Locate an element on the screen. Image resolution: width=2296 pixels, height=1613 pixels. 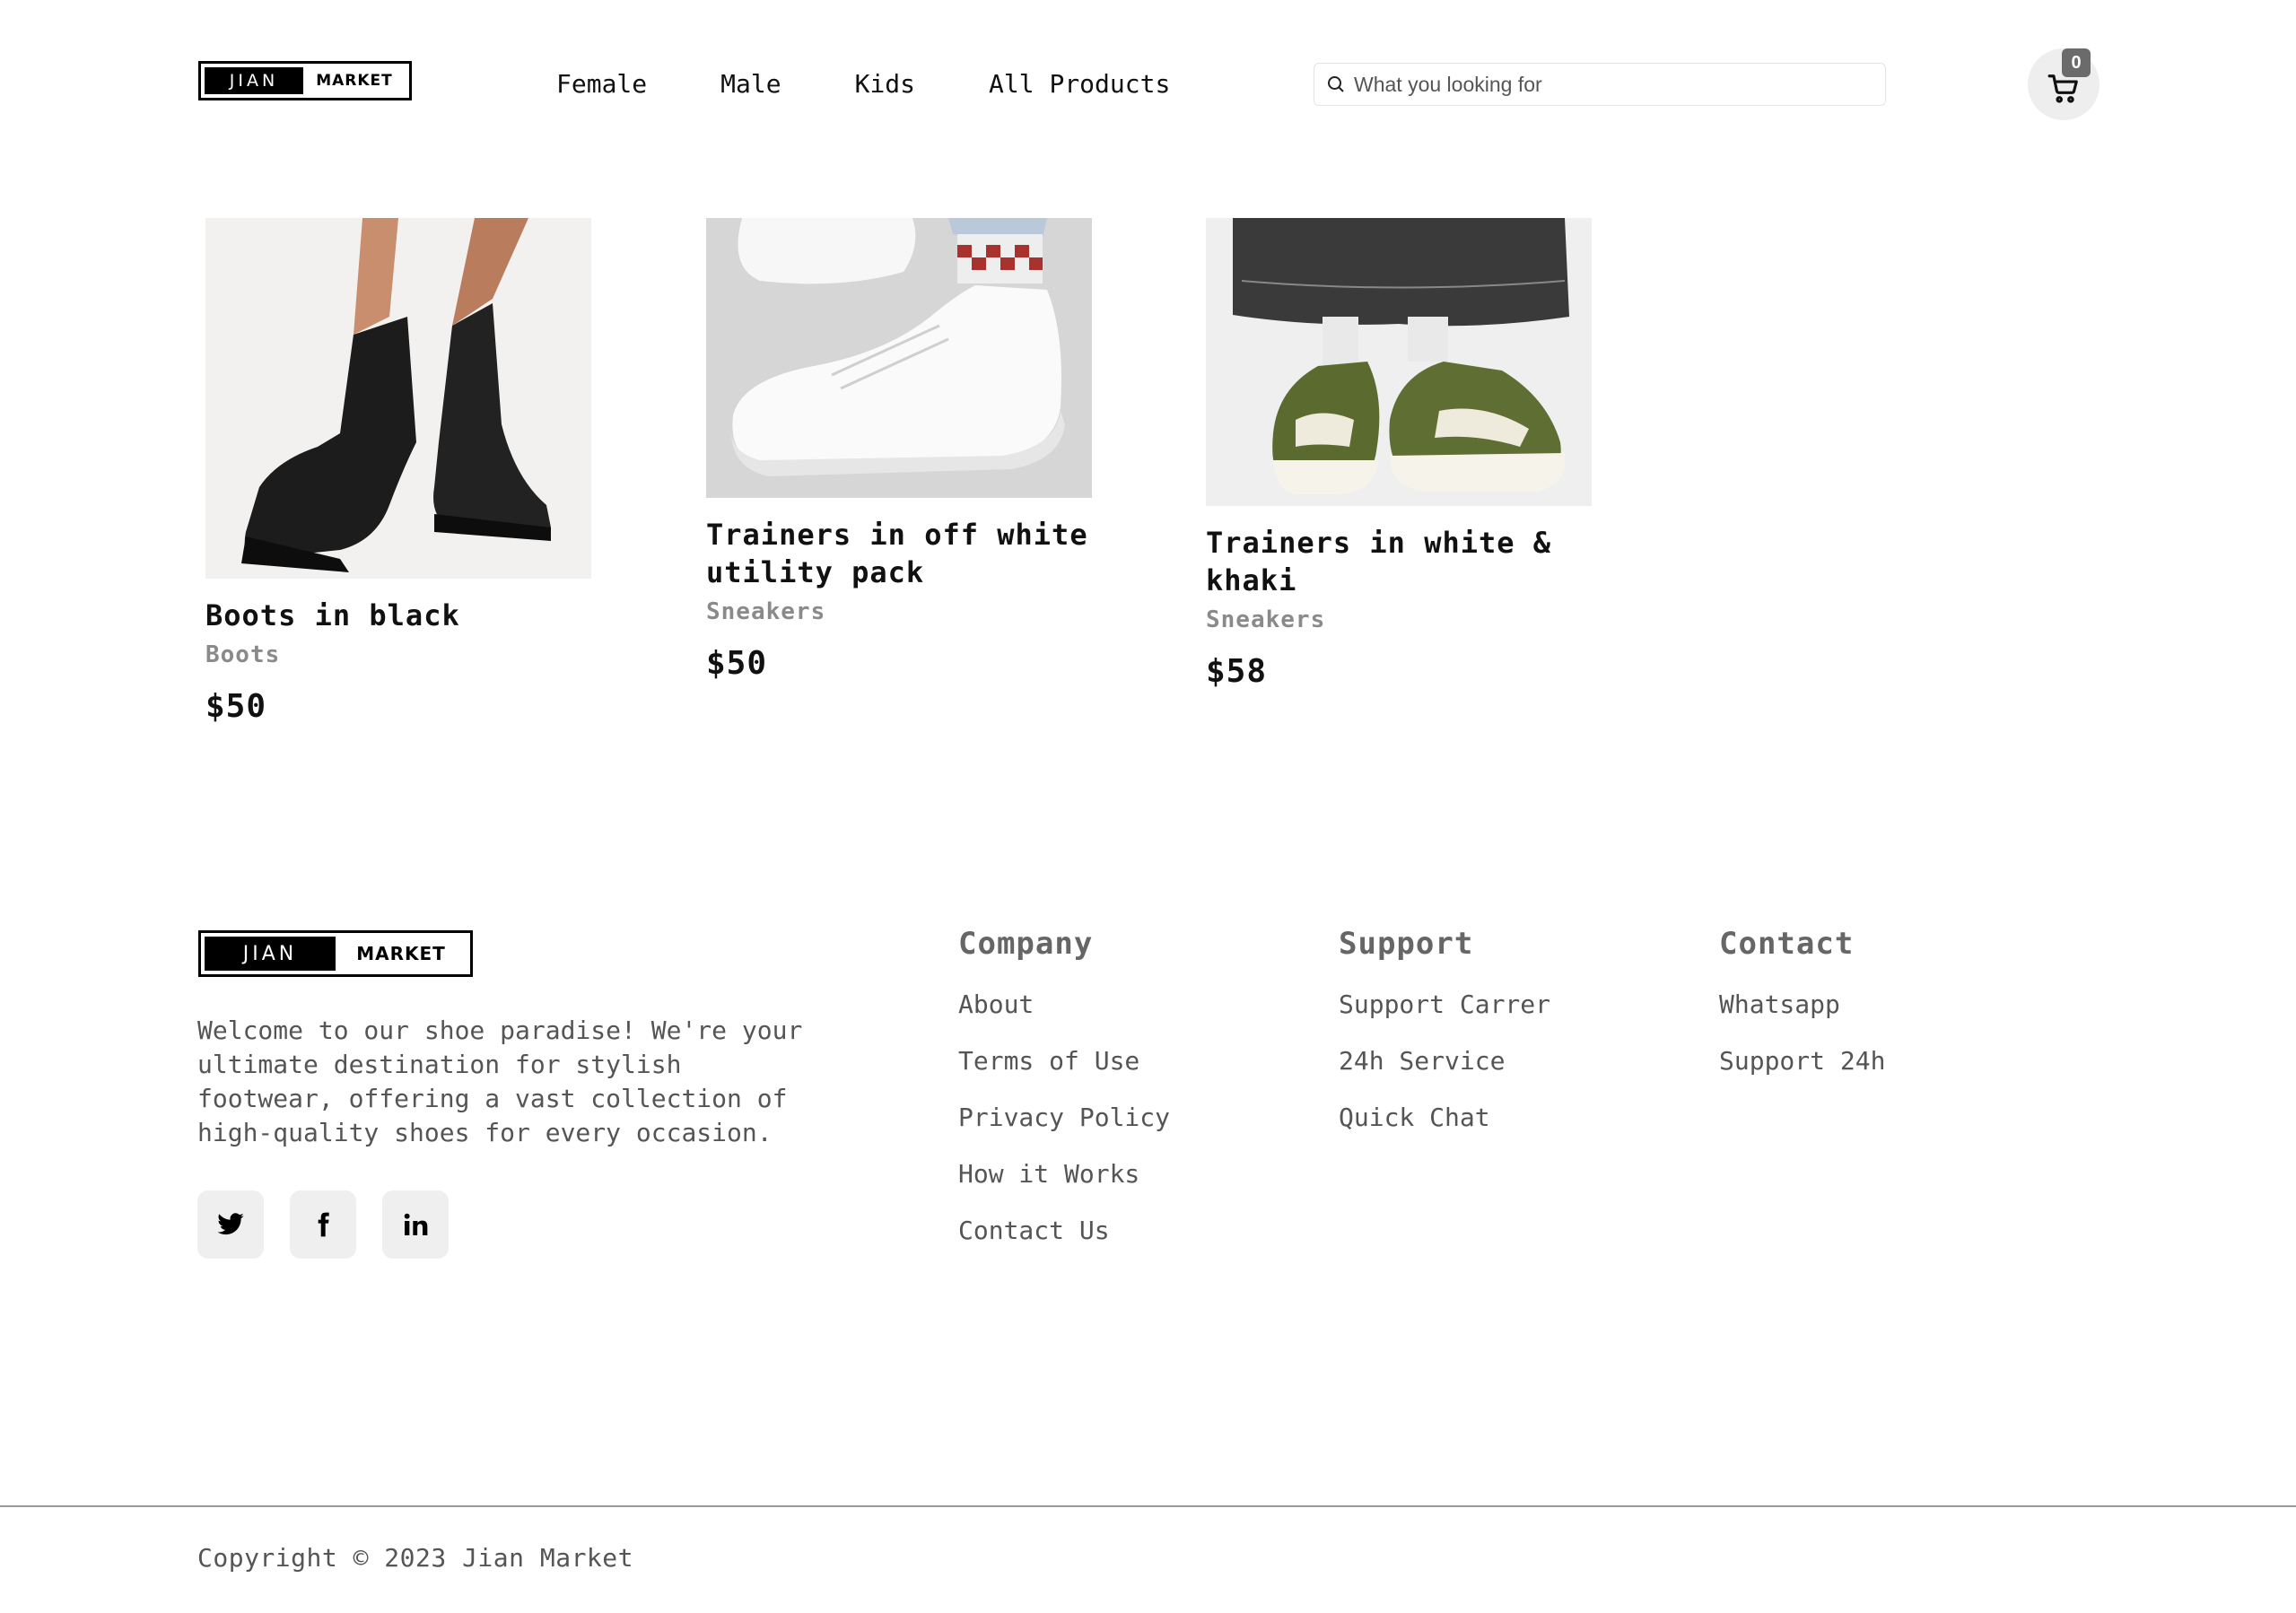
footer-logo: JIAN MARKET is located at coordinates (336, 953).